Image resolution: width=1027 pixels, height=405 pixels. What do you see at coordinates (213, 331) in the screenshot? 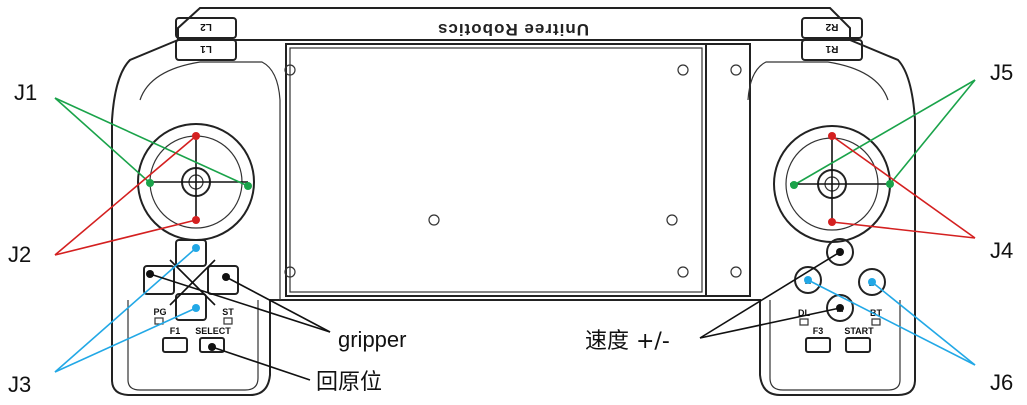
I see `select-label: SELECT` at bounding box center [213, 331].